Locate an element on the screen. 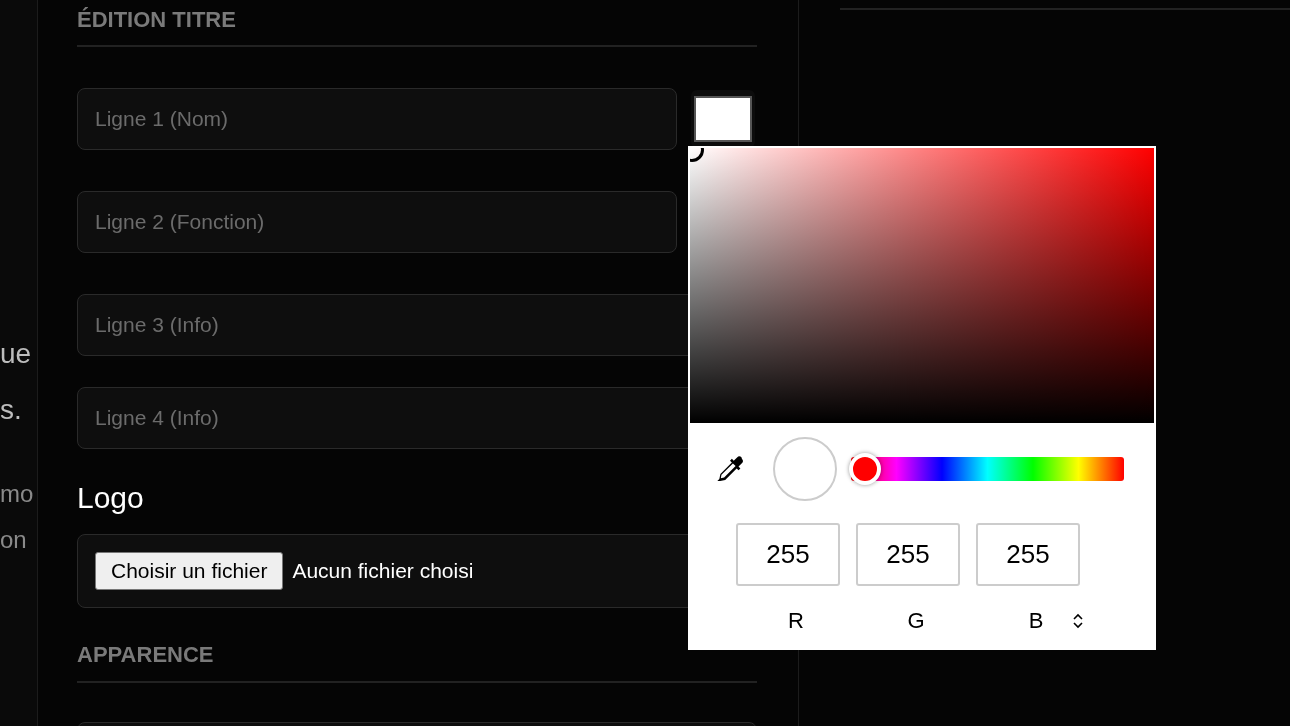 The image size is (1290, 726). text-fragment: on is located at coordinates (14, 541).